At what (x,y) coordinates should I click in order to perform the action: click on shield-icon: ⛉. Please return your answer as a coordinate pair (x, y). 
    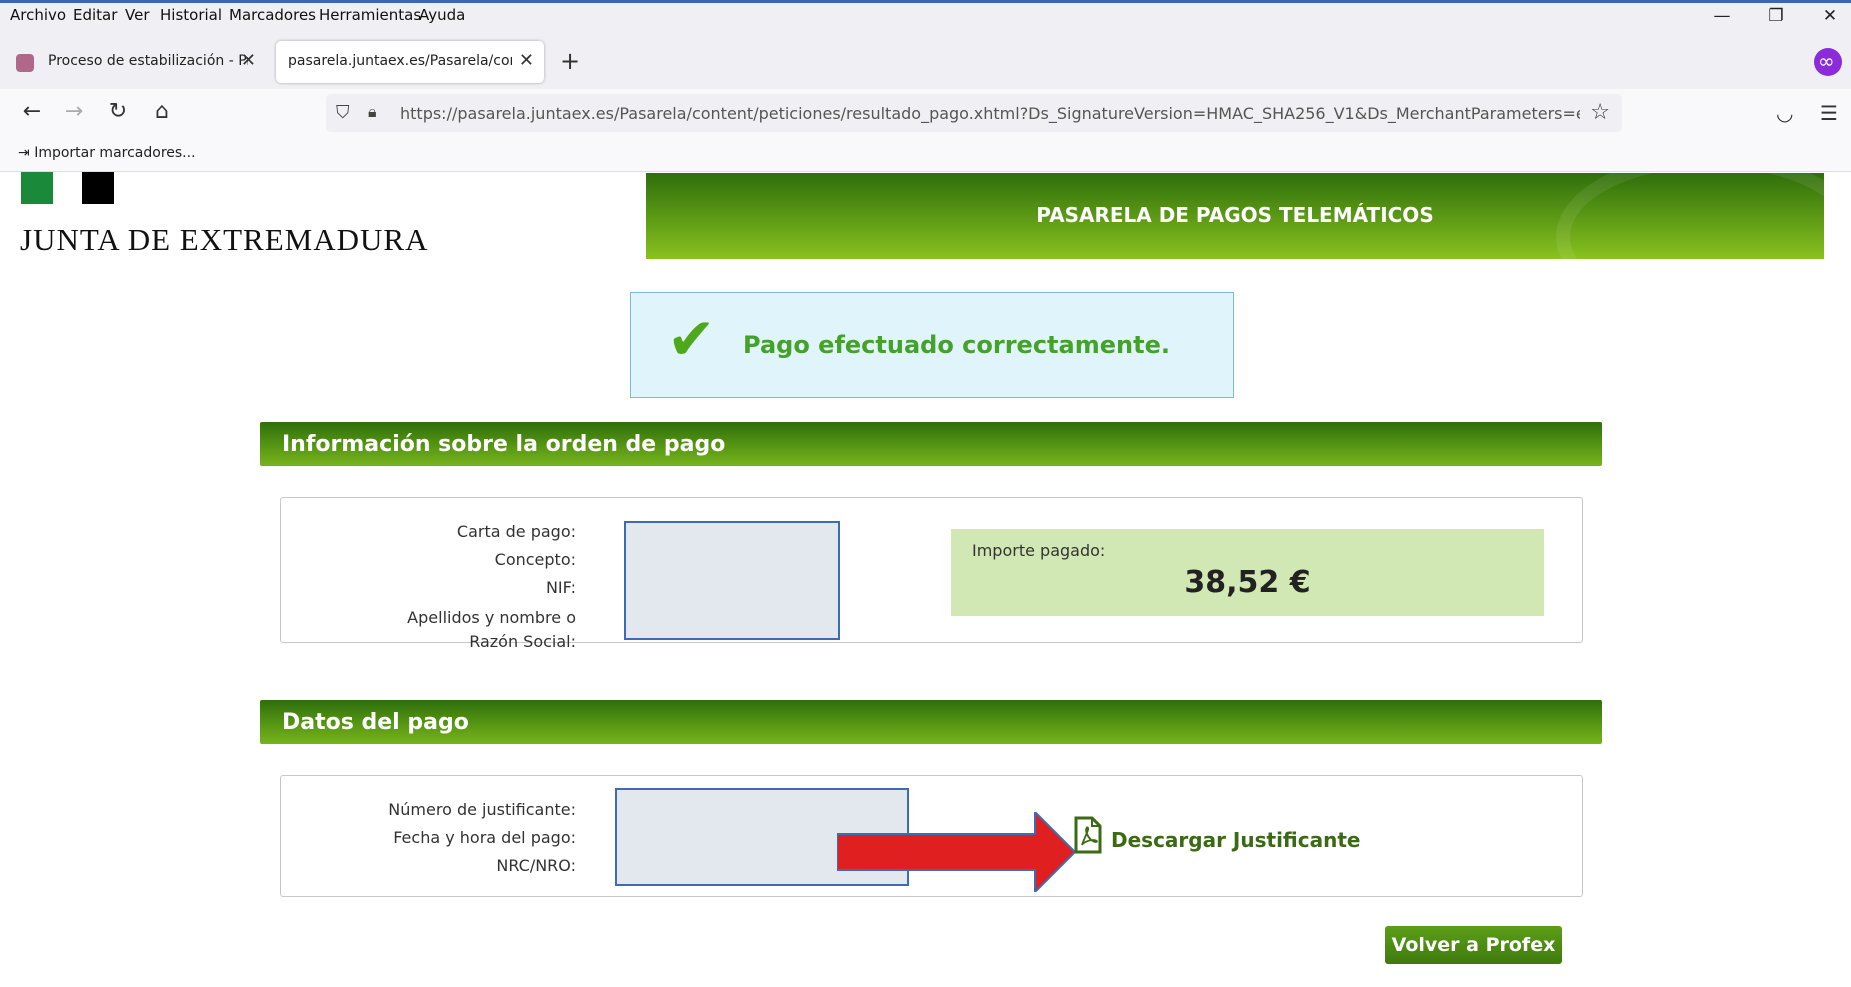
    Looking at the image, I should click on (343, 112).